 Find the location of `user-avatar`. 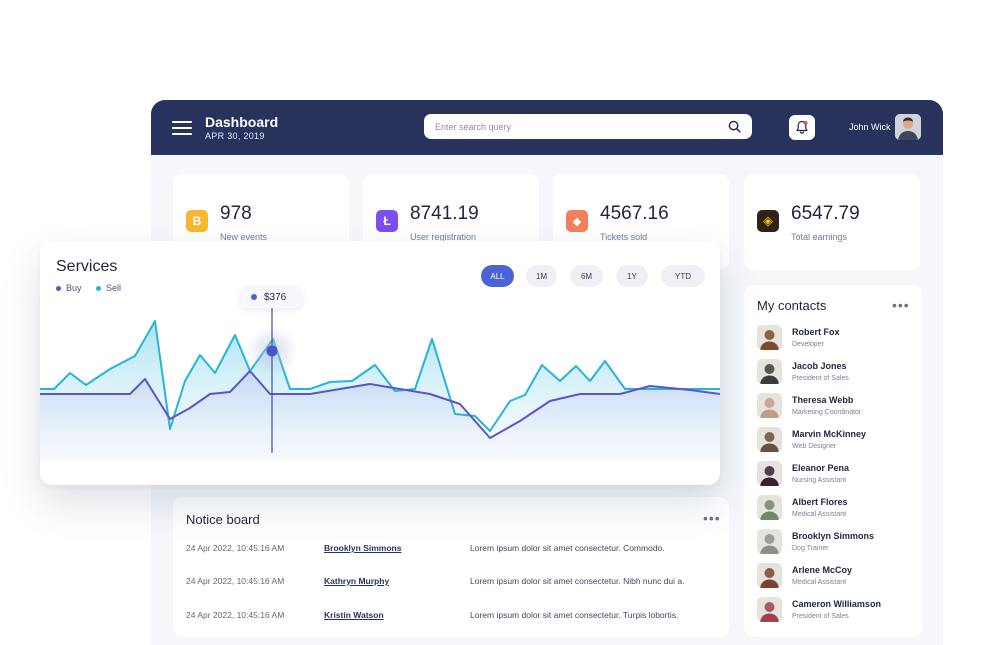

user-avatar is located at coordinates (908, 127).